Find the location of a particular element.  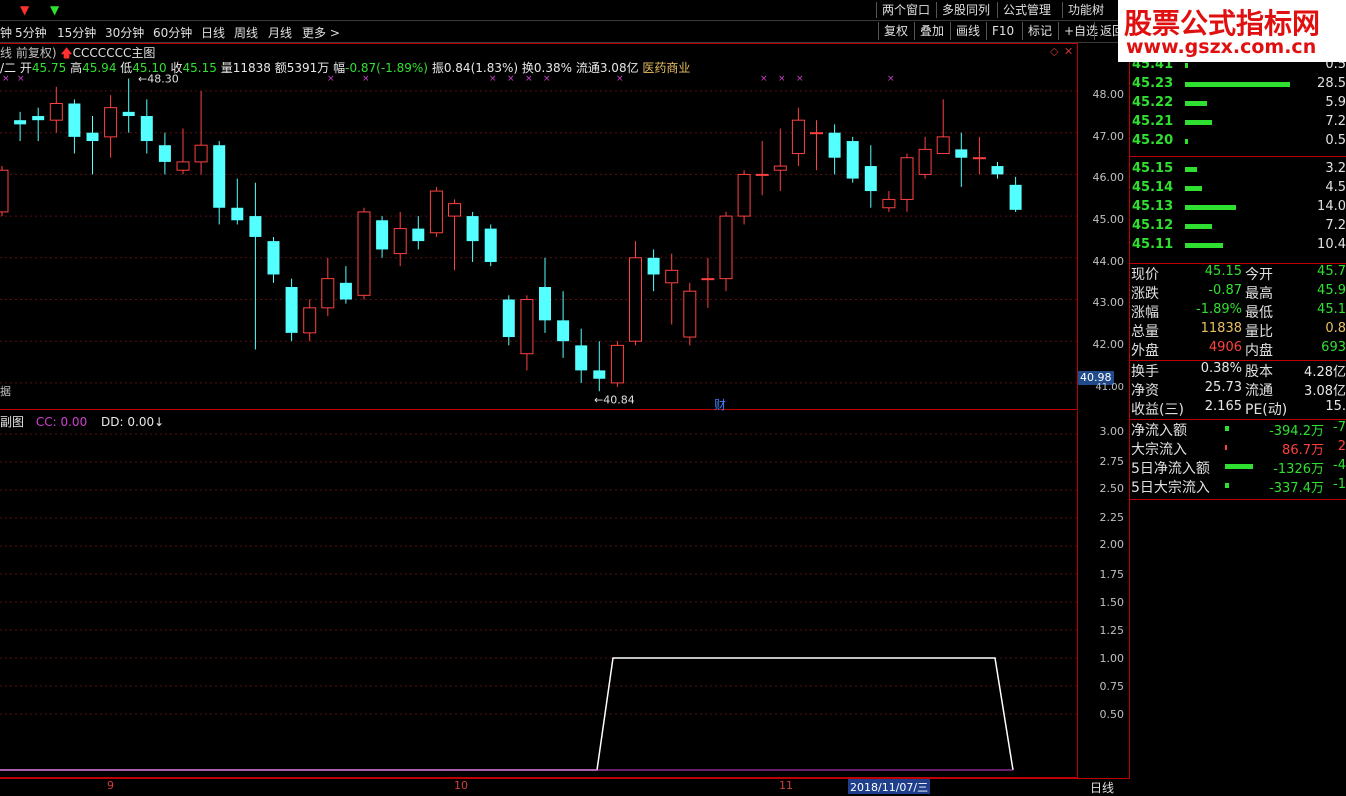

flow-row: 5日净流入额 -1326万 -4 is located at coordinates (1238, 467).